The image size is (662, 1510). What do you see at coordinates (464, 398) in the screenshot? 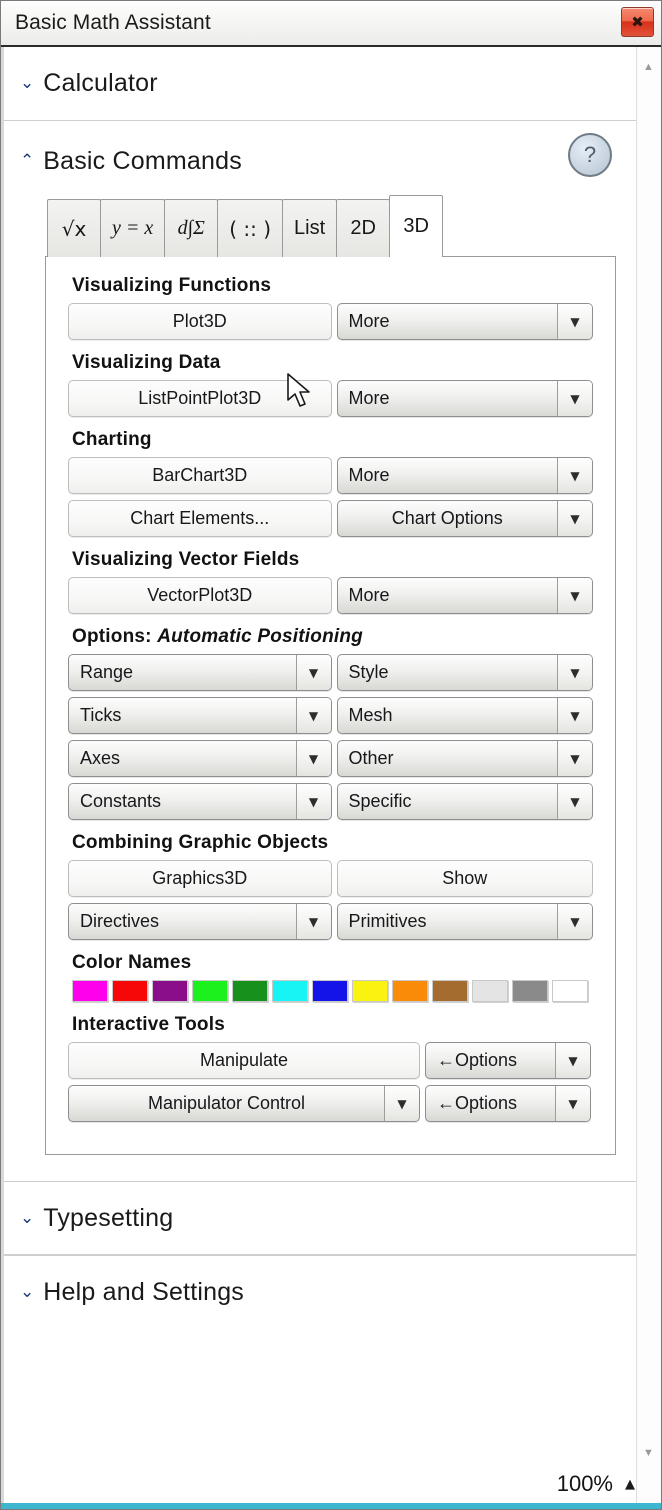
I see `visualizing-data-more-dropdown: More ▼` at bounding box center [464, 398].